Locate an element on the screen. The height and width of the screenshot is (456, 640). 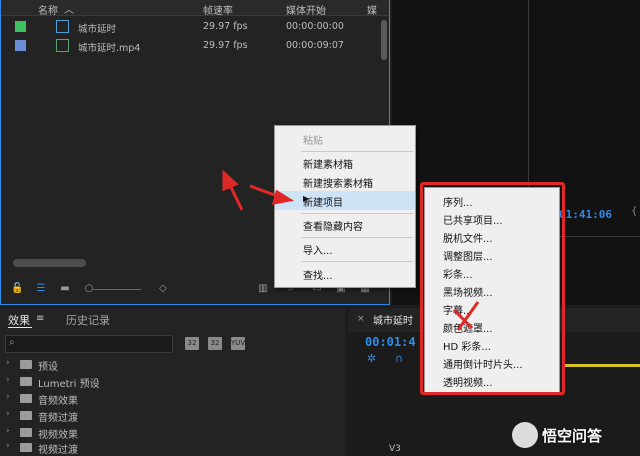
watermark: 悟空问答 is located at coordinates (576, 438).